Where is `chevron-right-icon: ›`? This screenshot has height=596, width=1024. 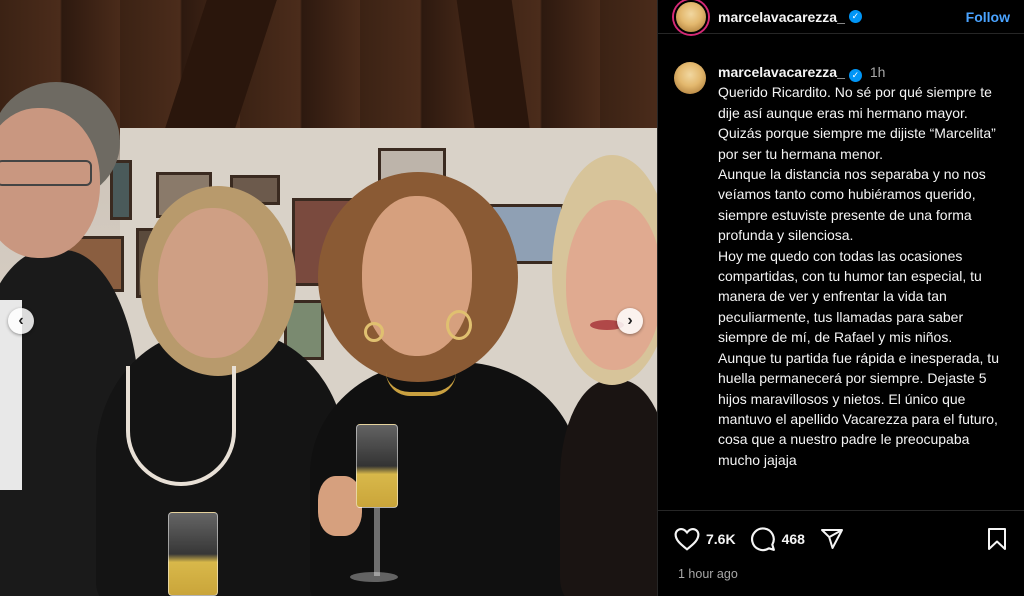 chevron-right-icon: › is located at coordinates (630, 320).